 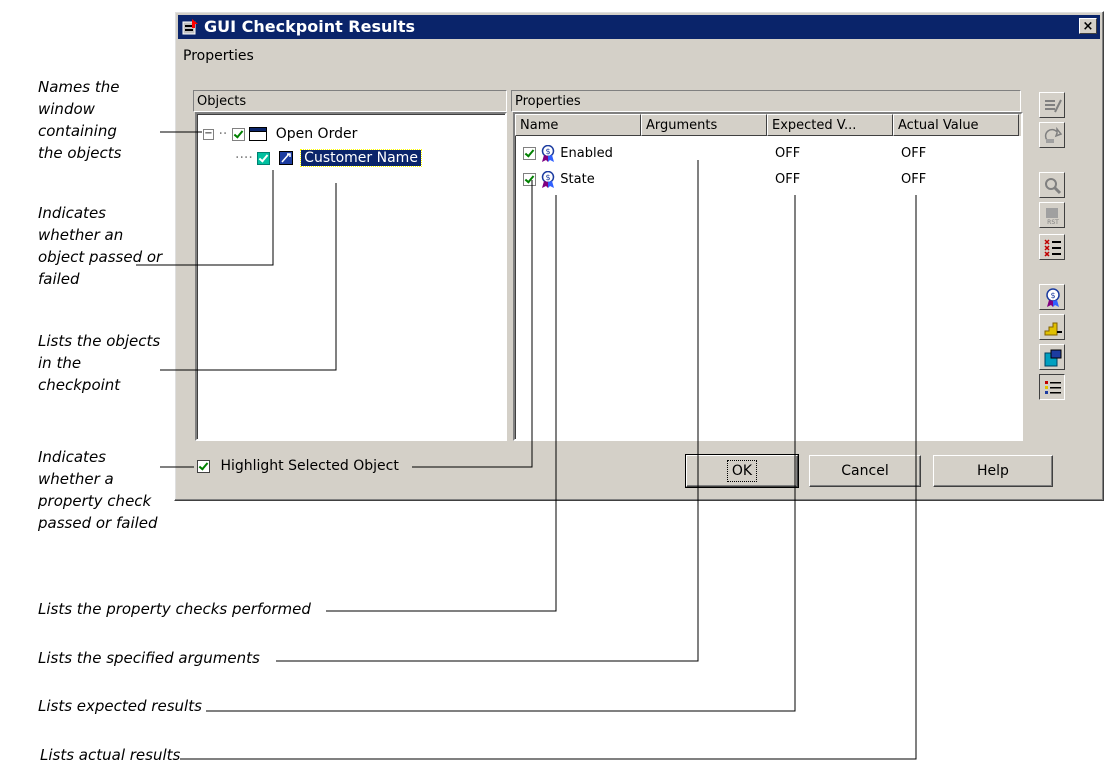 I want to click on annotation-line: whether an, so click(x=81, y=235).